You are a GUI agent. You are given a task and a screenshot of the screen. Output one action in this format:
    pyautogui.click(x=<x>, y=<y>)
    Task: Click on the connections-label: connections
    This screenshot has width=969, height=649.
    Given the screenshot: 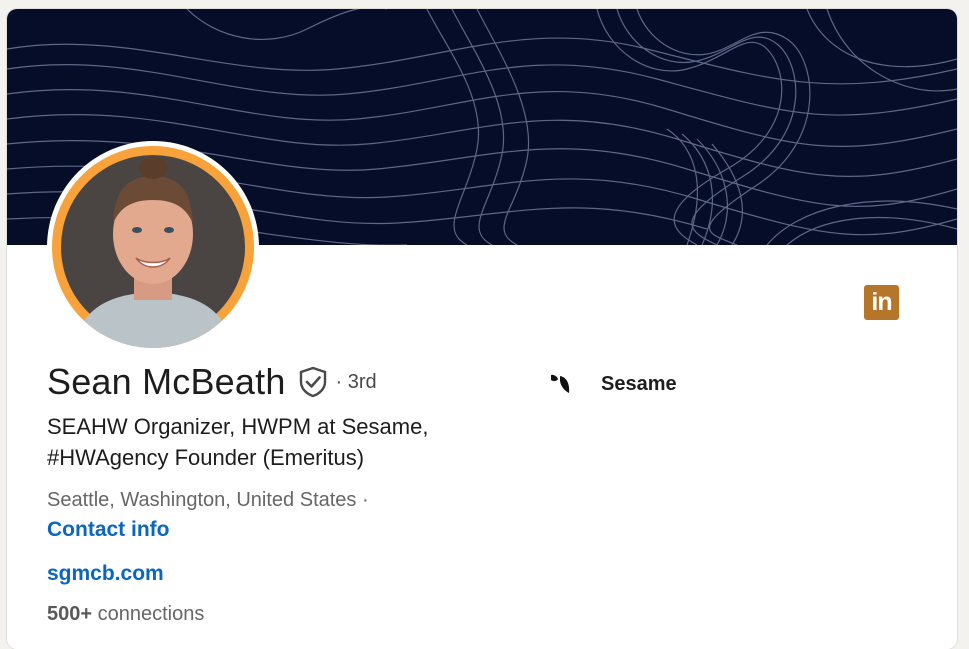 What is the action you would take?
    pyautogui.click(x=151, y=614)
    